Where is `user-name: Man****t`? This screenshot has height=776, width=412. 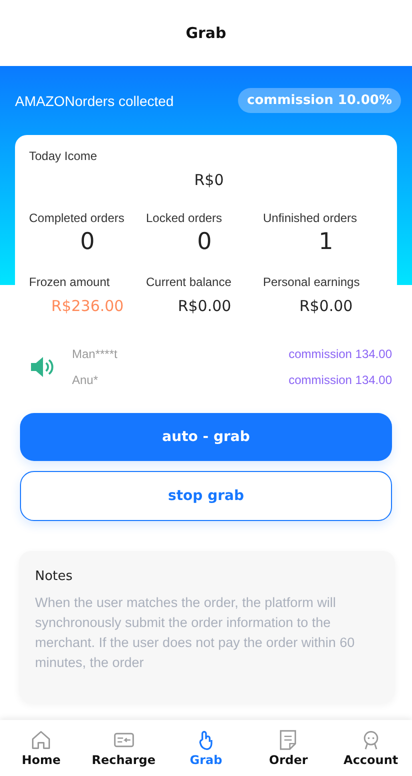
user-name: Man****t is located at coordinates (95, 354).